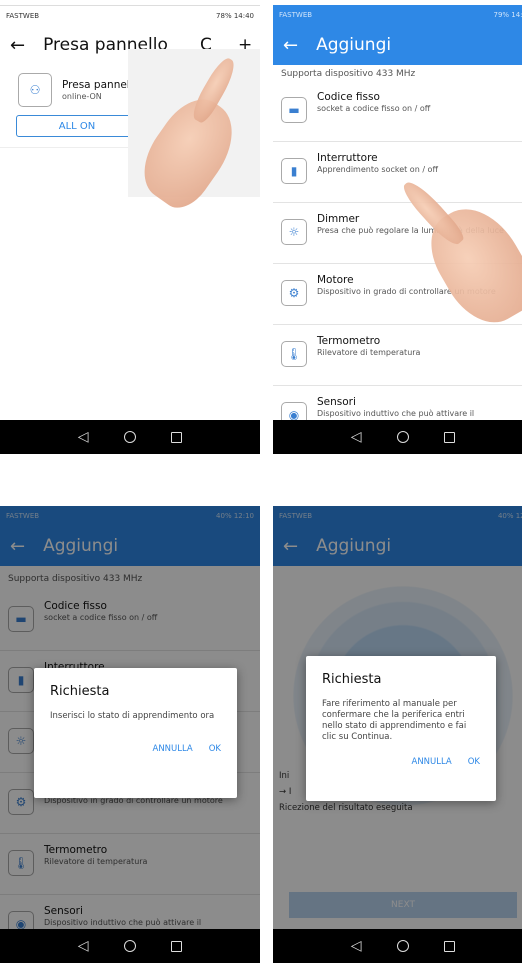  I want to click on item-title: Codice fisso, so click(348, 97).